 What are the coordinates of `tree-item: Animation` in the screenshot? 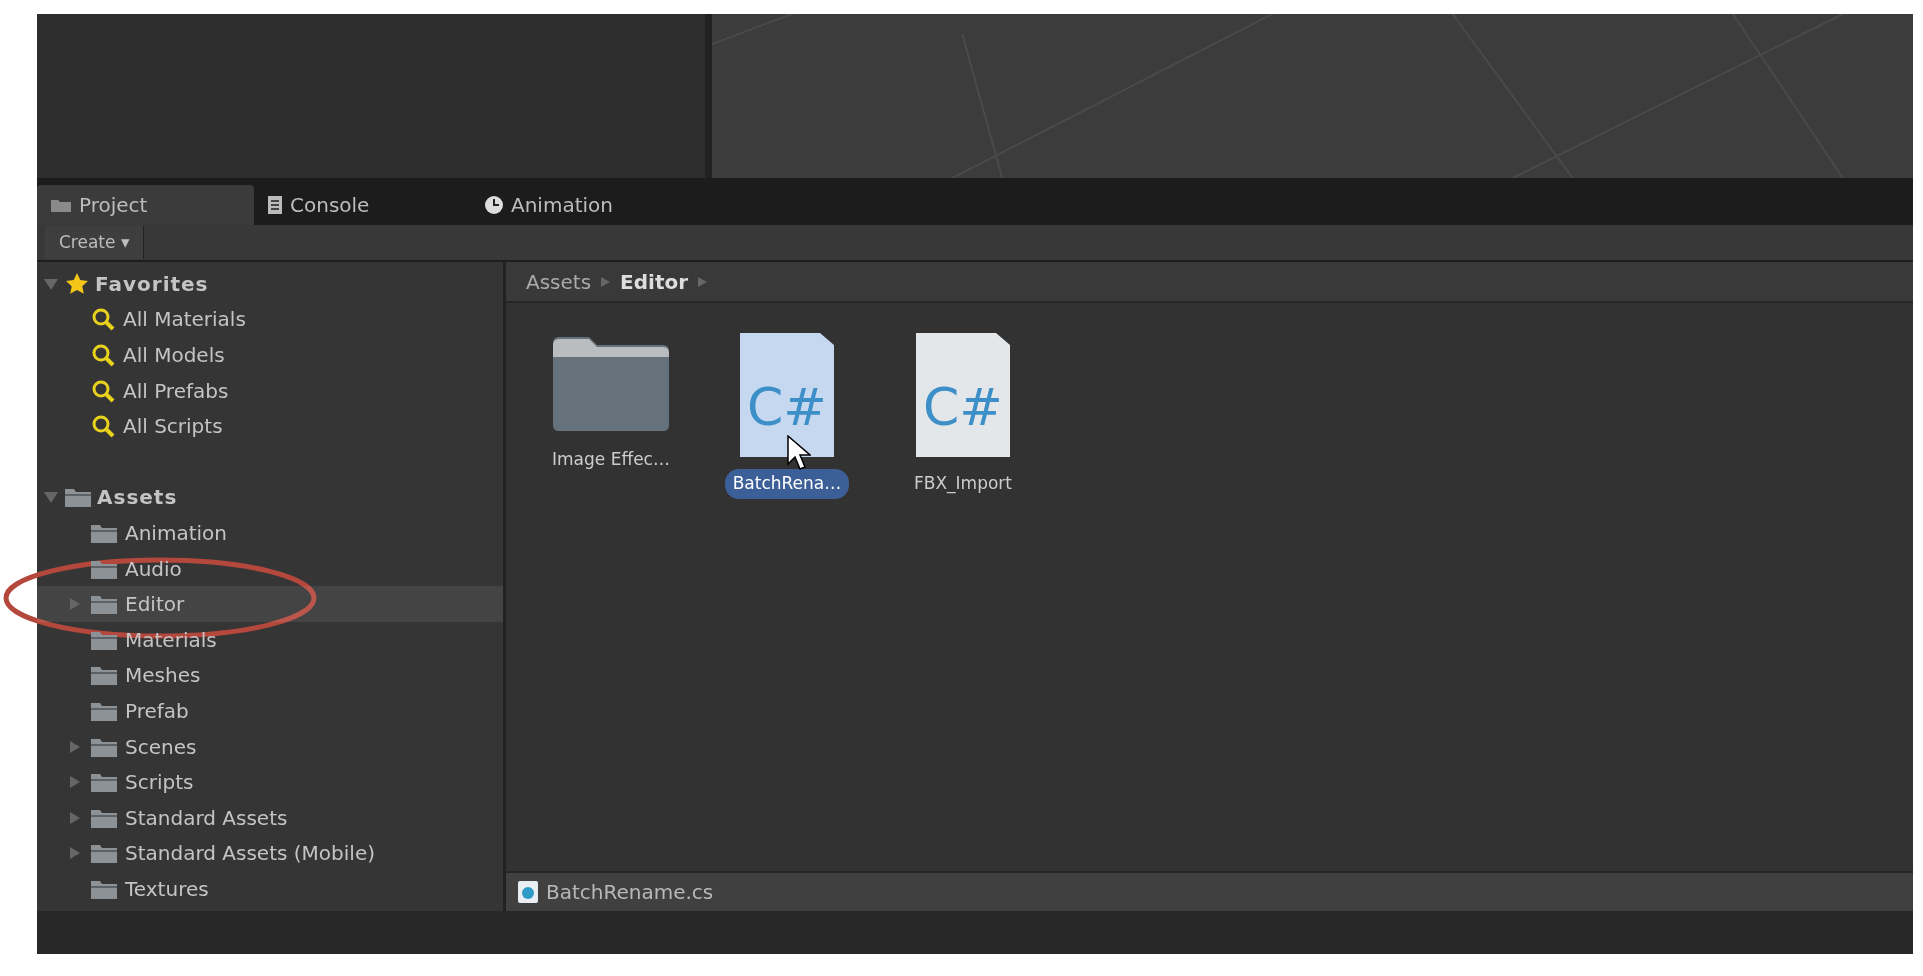 It's located at (270, 533).